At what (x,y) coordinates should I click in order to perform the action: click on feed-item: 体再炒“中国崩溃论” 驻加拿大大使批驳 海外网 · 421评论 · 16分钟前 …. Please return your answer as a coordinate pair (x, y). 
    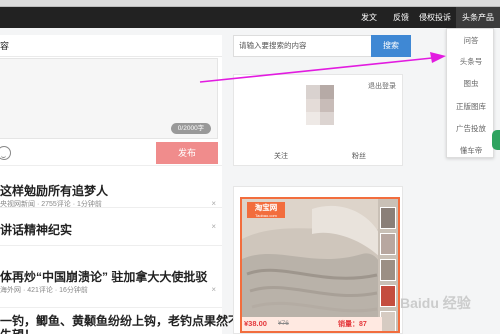
    Looking at the image, I should click on (111, 277).